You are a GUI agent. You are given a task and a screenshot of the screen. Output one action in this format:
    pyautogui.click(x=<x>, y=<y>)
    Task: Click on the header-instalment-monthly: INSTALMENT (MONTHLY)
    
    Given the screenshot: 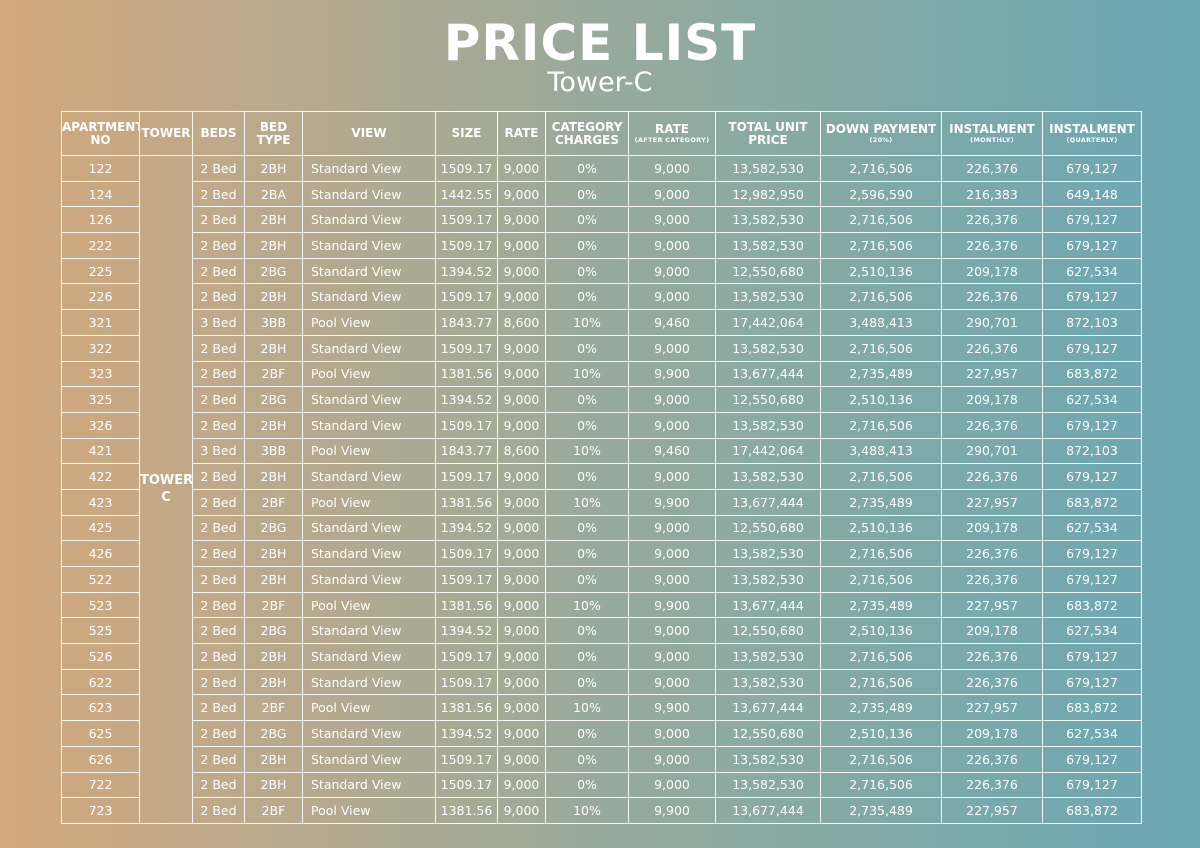 What is the action you would take?
    pyautogui.click(x=992, y=133)
    